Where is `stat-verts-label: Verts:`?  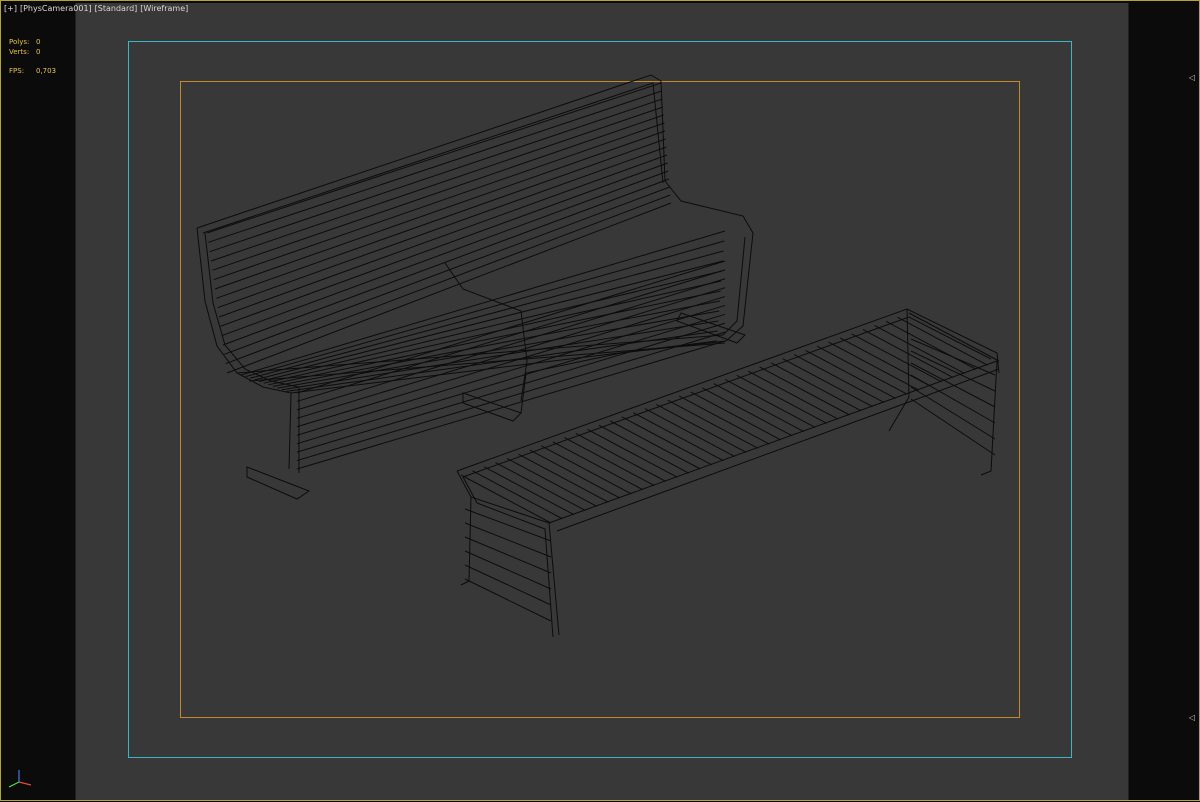
stat-verts-label: Verts: is located at coordinates (19, 52).